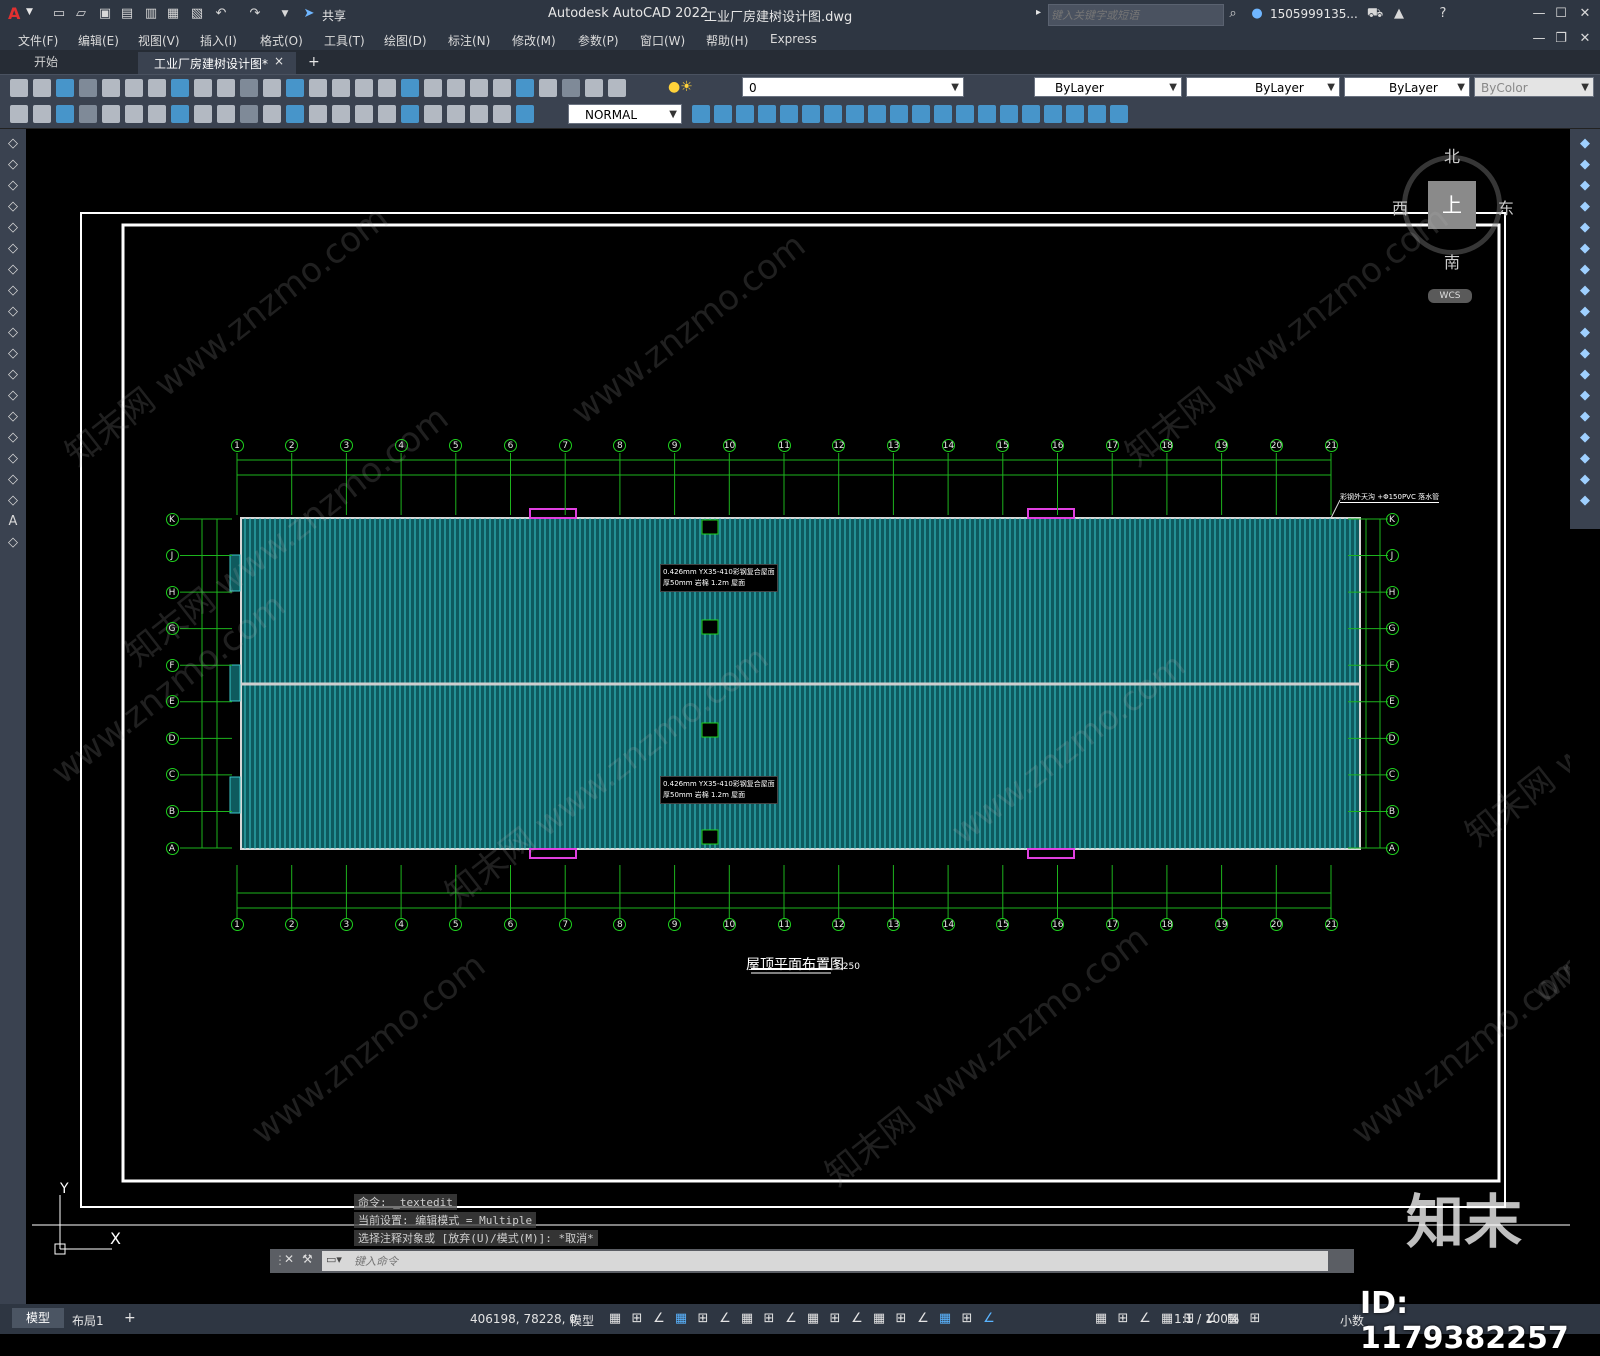 This screenshot has width=1600, height=1356. What do you see at coordinates (793, 39) in the screenshot?
I see `menu-express: Express` at bounding box center [793, 39].